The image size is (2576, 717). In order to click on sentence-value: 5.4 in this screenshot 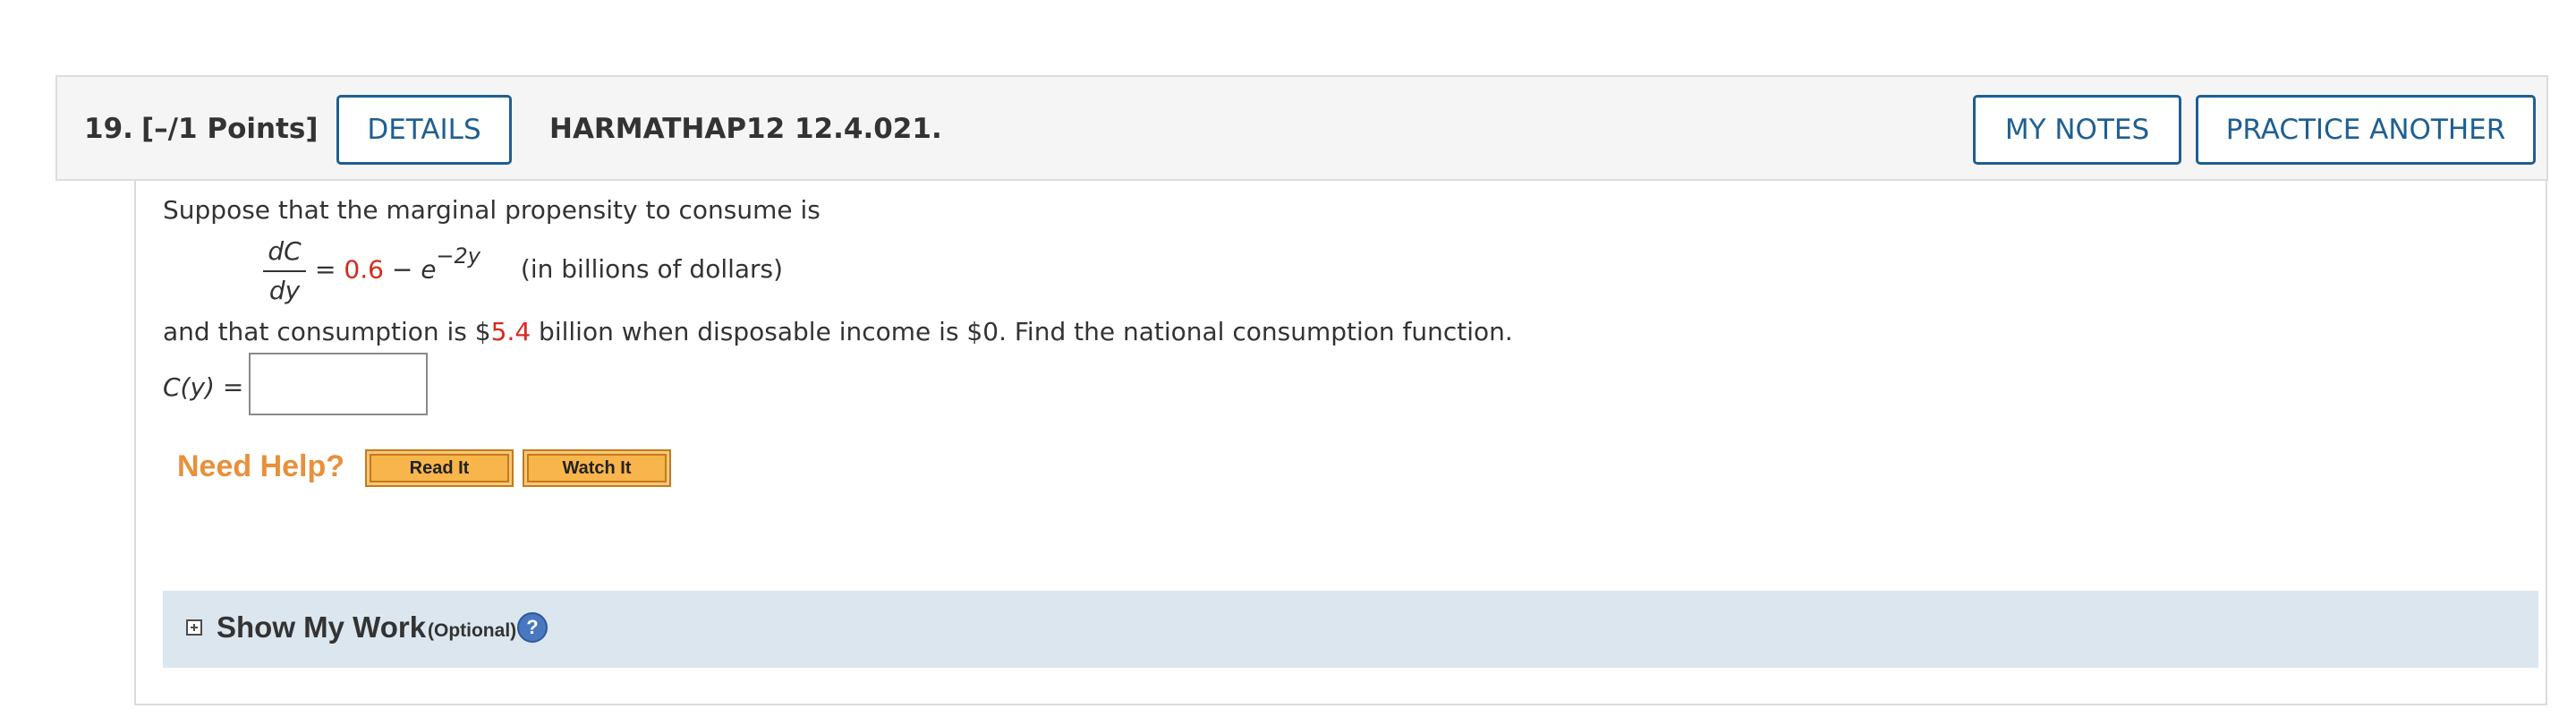, I will do `click(510, 331)`.